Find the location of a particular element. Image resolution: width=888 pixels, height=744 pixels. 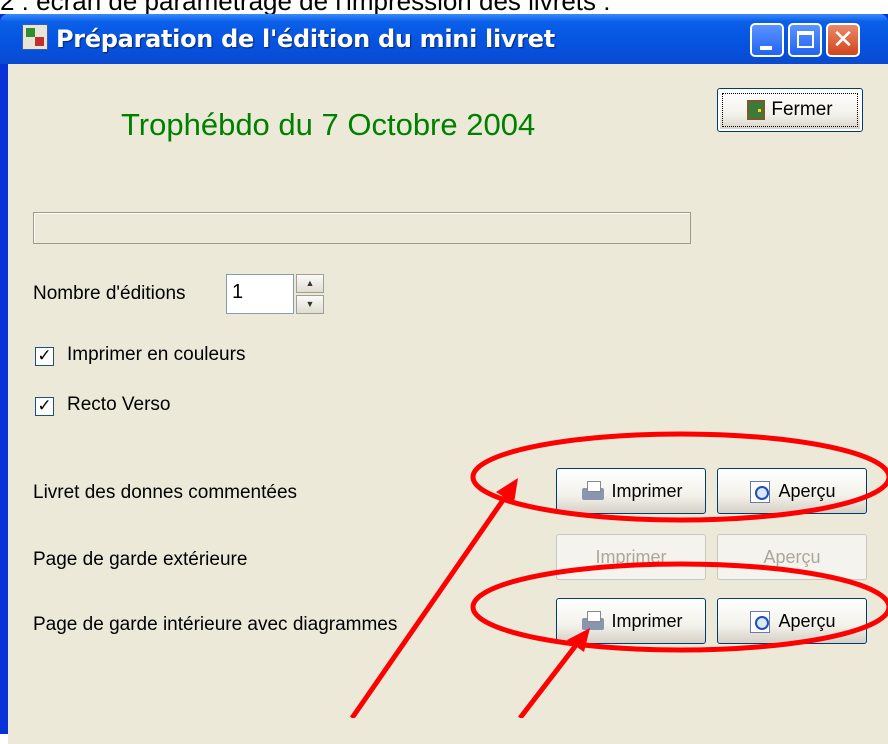

row-label-garde-exterieure: Page de garde extérieure is located at coordinates (140, 559).